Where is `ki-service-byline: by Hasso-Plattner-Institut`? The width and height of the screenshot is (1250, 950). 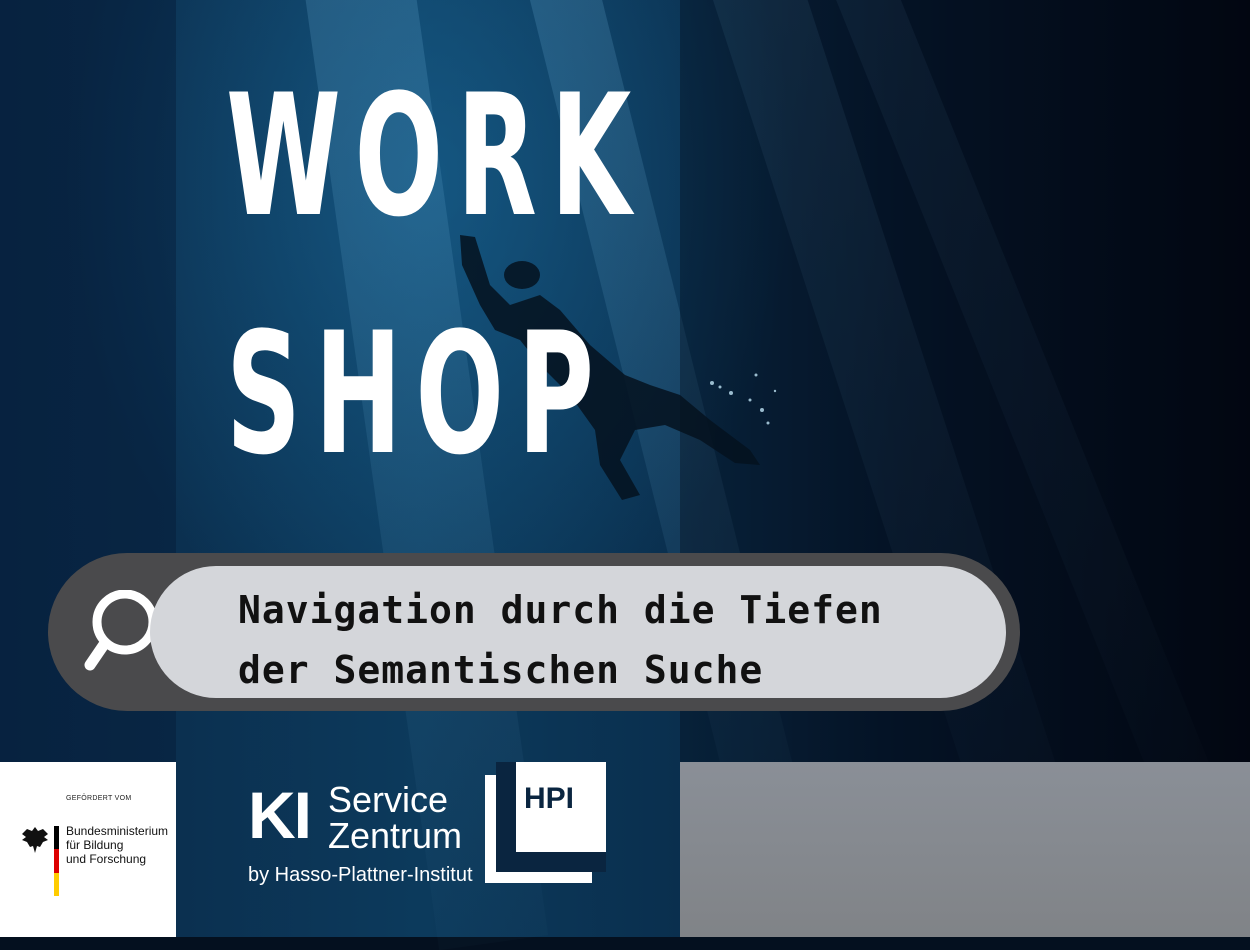
ki-service-byline: by Hasso-Plattner-Institut is located at coordinates (360, 875).